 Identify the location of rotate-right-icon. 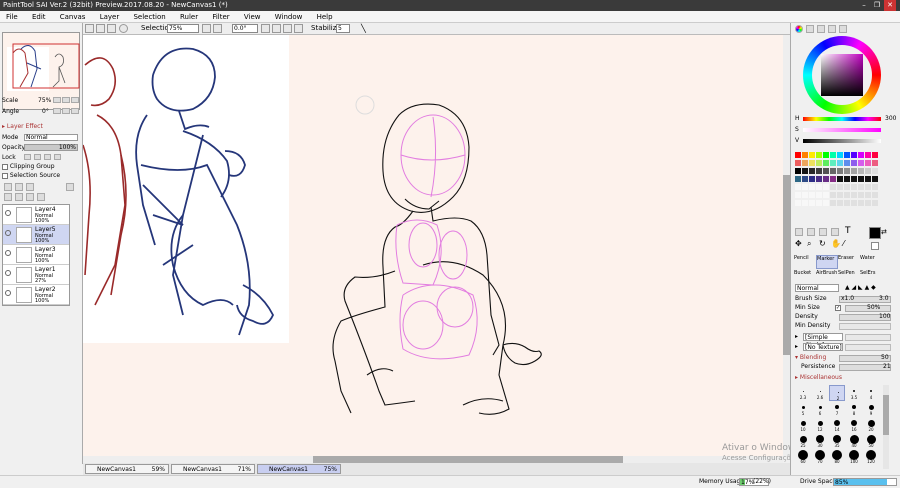
(276, 28).